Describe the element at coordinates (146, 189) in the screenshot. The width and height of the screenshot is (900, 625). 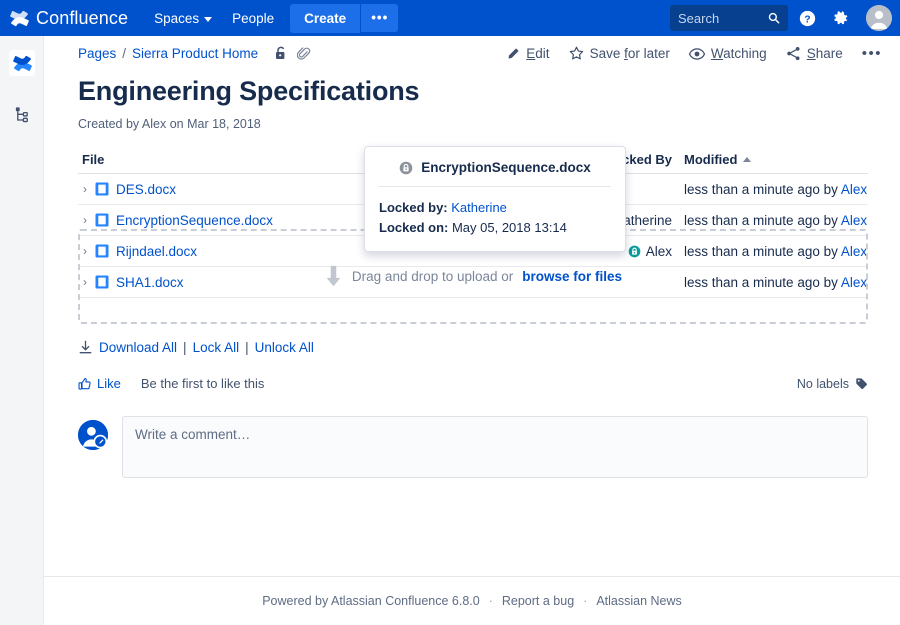
I see `file-name-link: DES.docx` at that location.